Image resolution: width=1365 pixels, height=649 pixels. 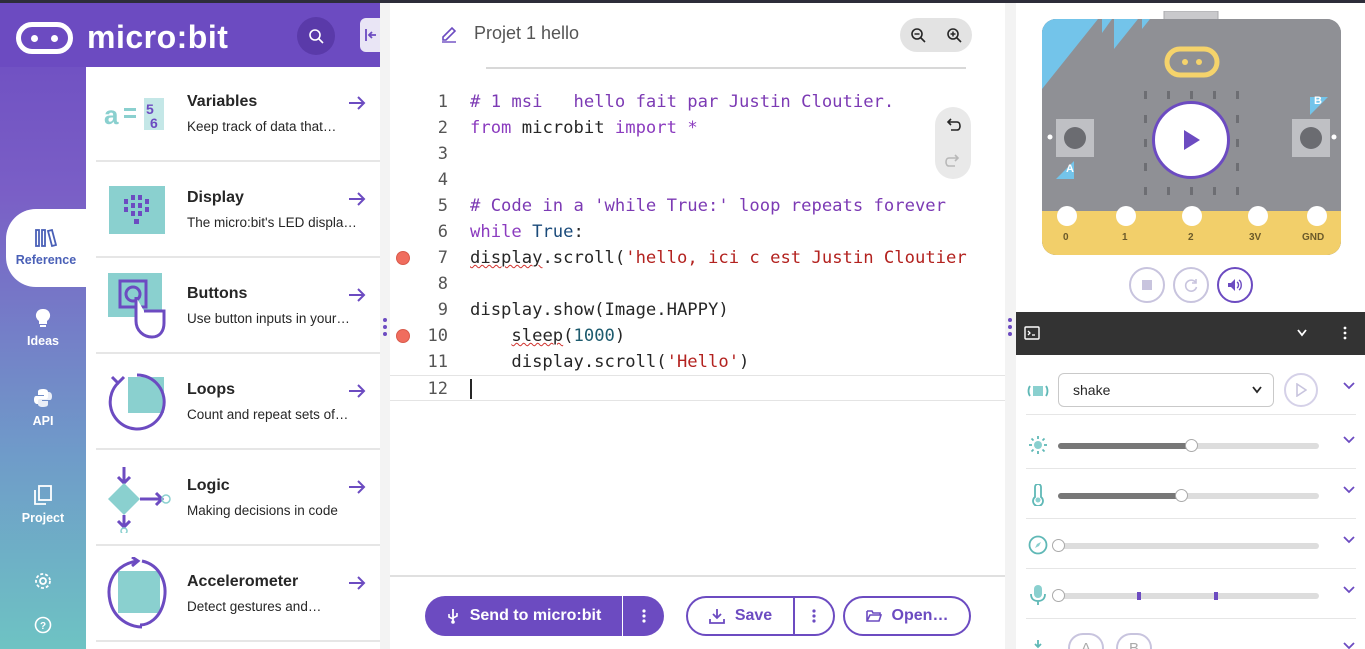 I want to click on code-text: (, so click(x=568, y=336).